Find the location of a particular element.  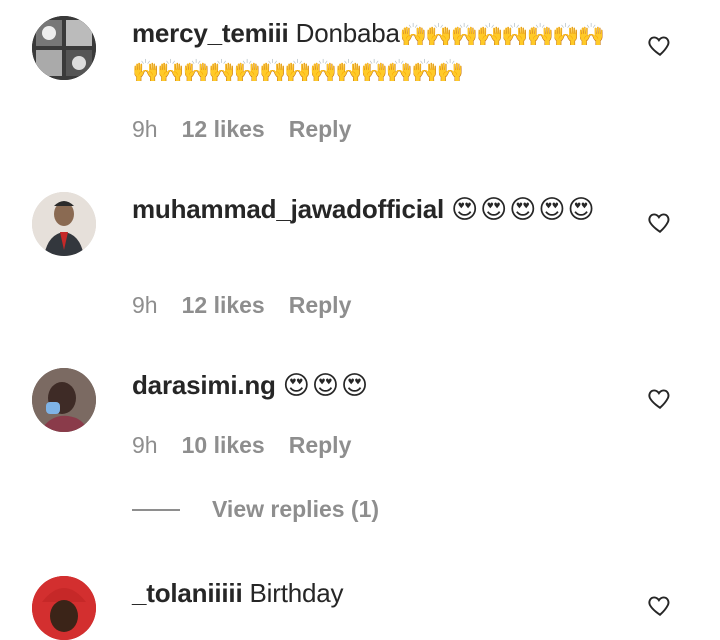

comment-username: _tolaniiiii is located at coordinates (187, 593).